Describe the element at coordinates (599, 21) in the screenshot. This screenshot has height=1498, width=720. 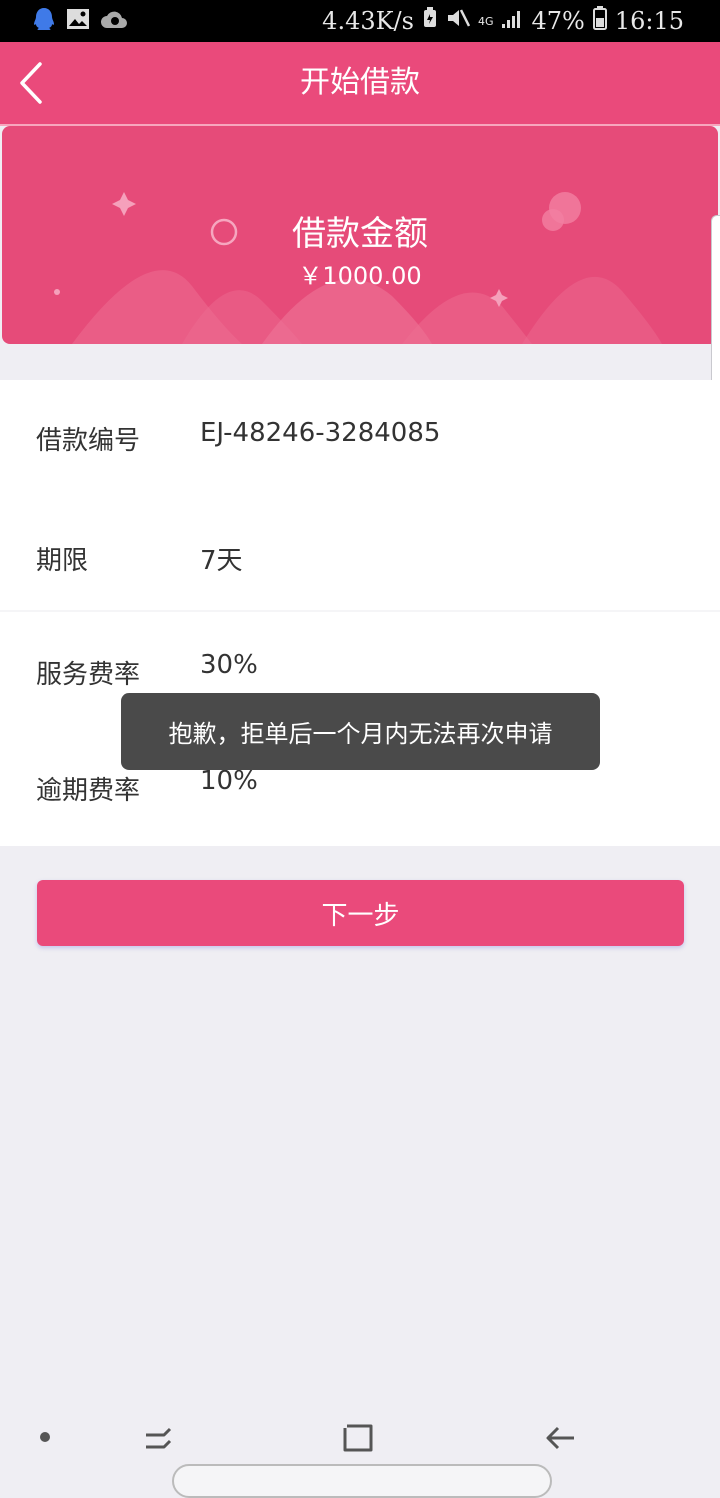
I see `battery-icon` at that location.